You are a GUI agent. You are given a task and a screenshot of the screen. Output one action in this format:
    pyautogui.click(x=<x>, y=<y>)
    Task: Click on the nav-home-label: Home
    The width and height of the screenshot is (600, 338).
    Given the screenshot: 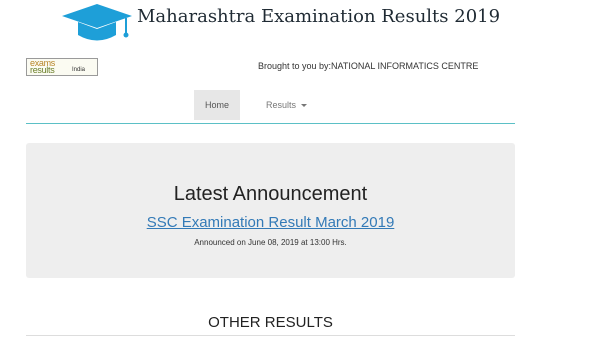 What is the action you would take?
    pyautogui.click(x=216, y=105)
    